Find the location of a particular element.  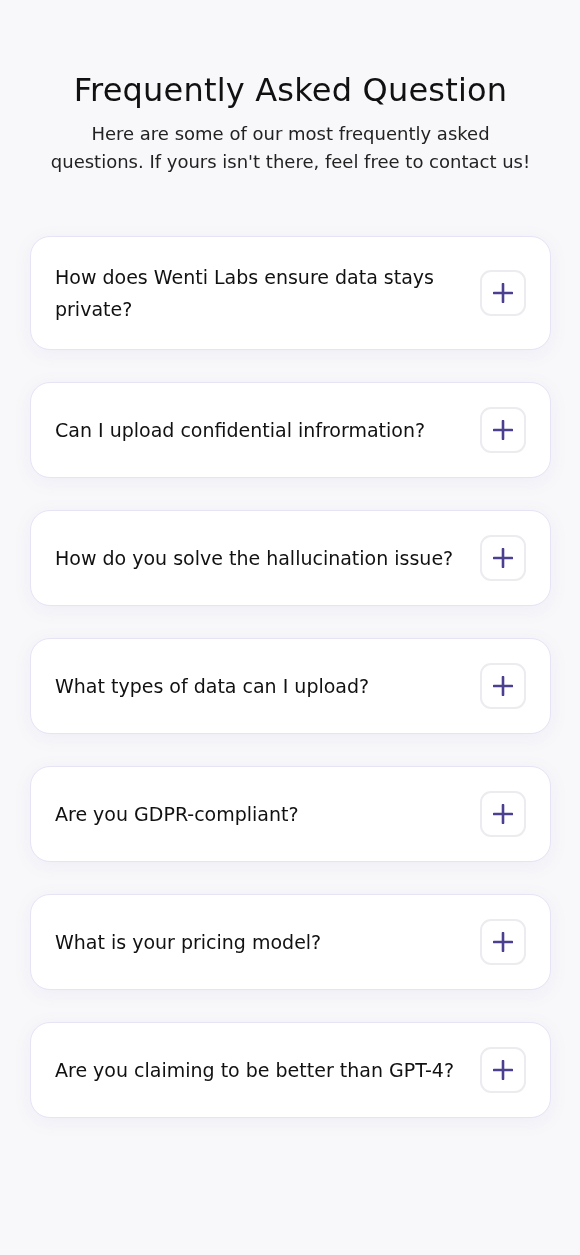

page-title: Frequently Asked Question is located at coordinates (290, 90).